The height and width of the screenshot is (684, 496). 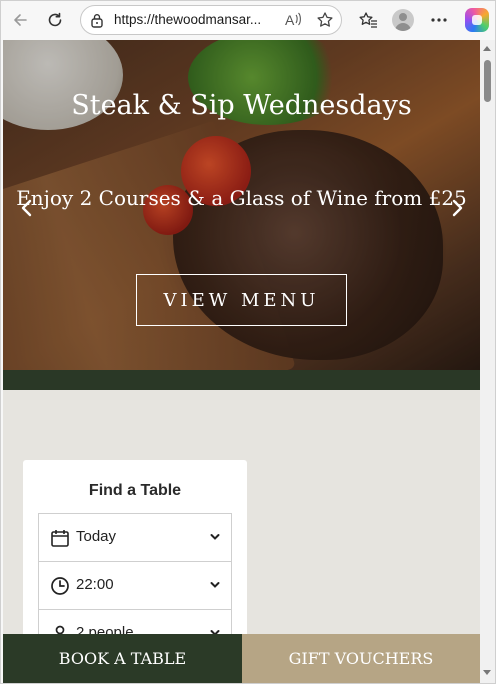 I want to click on copilot-icon, so click(x=477, y=20).